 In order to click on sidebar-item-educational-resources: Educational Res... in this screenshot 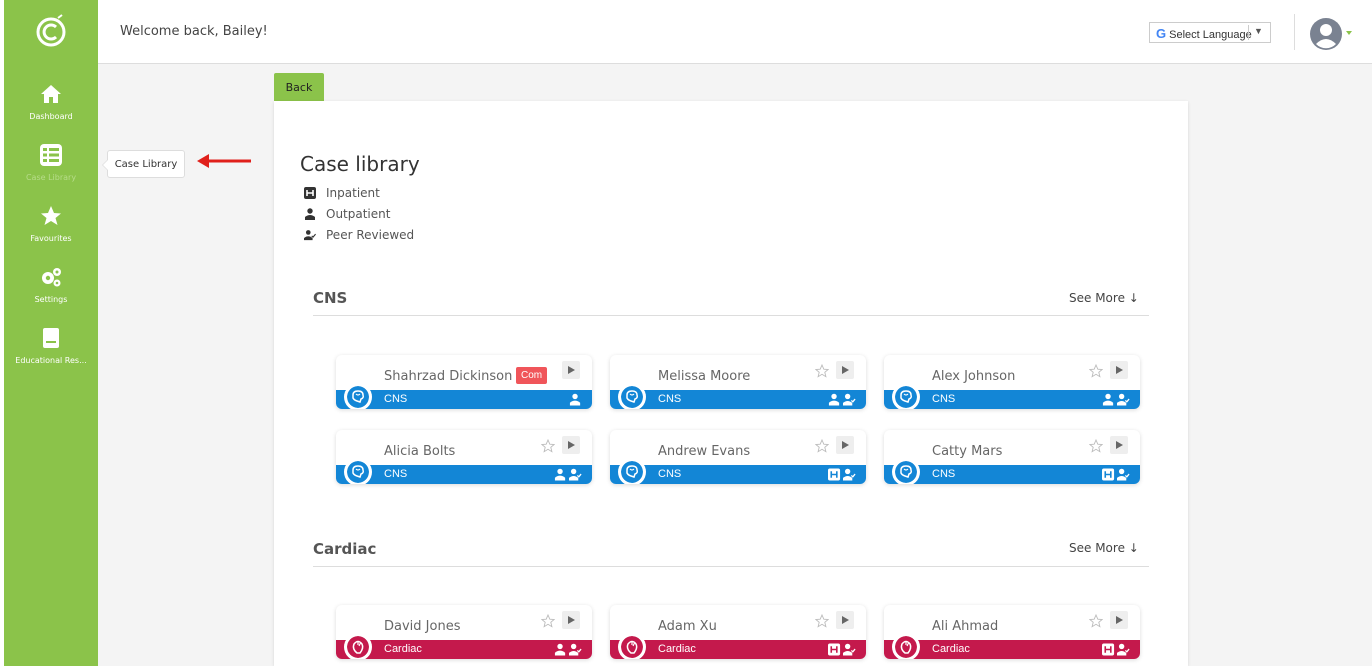, I will do `click(51, 345)`.